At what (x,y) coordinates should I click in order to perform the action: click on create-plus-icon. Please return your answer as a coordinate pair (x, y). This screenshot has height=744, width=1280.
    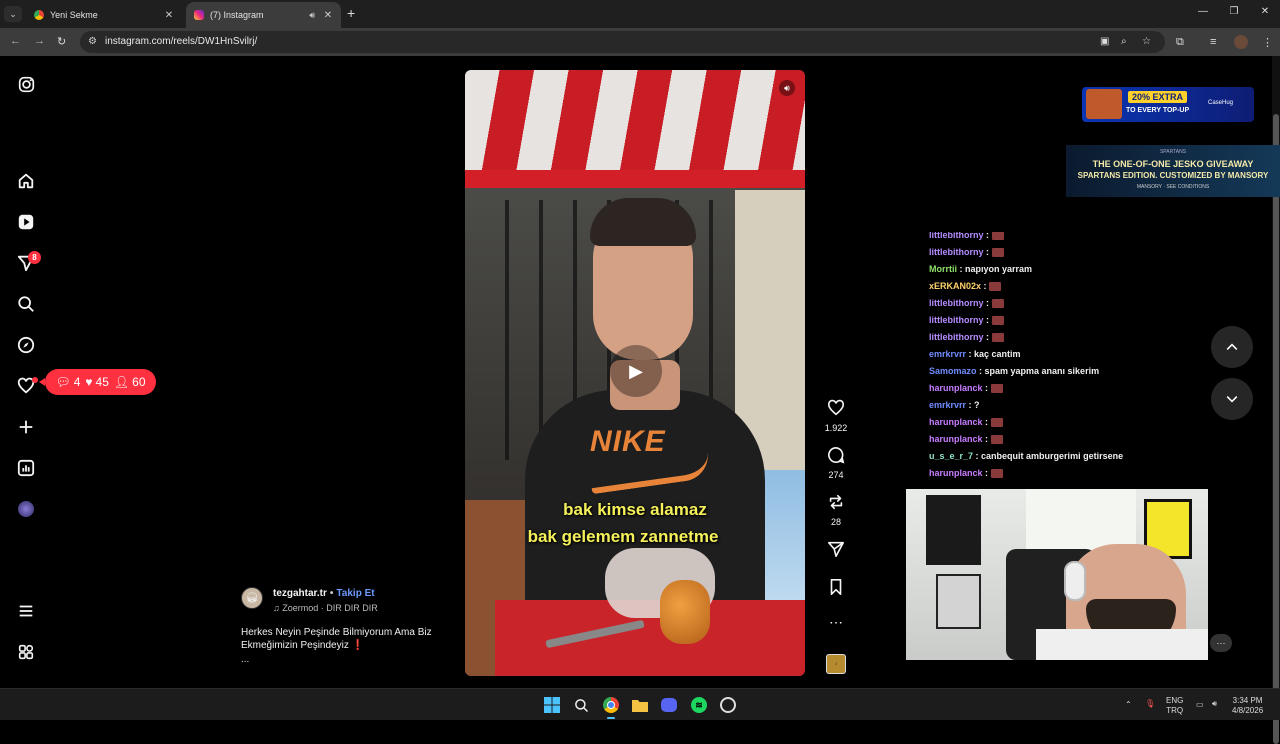
    Looking at the image, I should click on (26, 427).